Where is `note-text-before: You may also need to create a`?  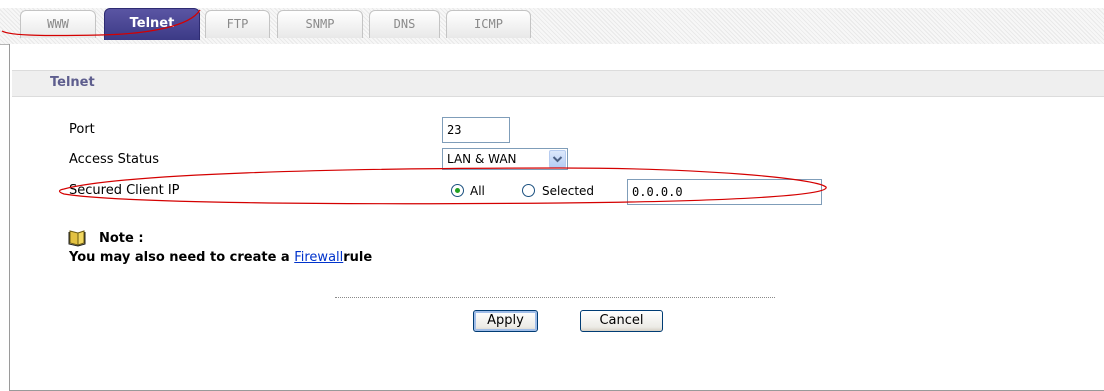 note-text-before: You may also need to create a is located at coordinates (182, 257).